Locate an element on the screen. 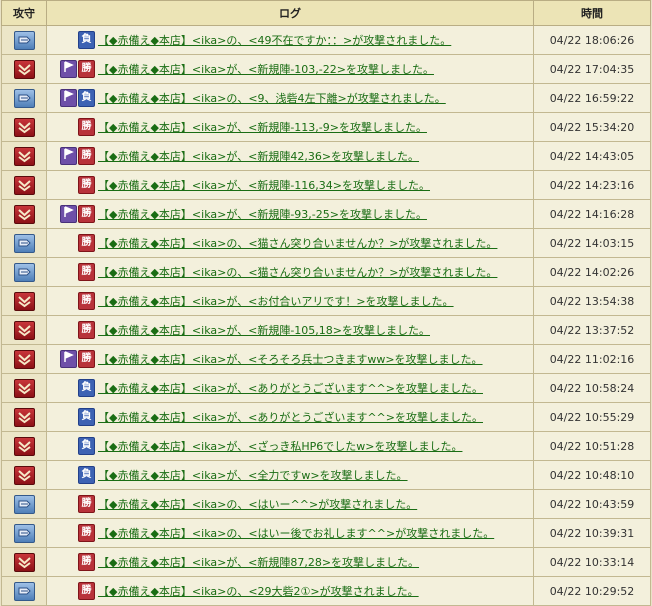 Image resolution: width=652 pixels, height=606 pixels. log-cell: 負【◆赤備え◆本店】<ika>が、<ざっき私HP6でしたw>を攻撃しました。 is located at coordinates (290, 446).